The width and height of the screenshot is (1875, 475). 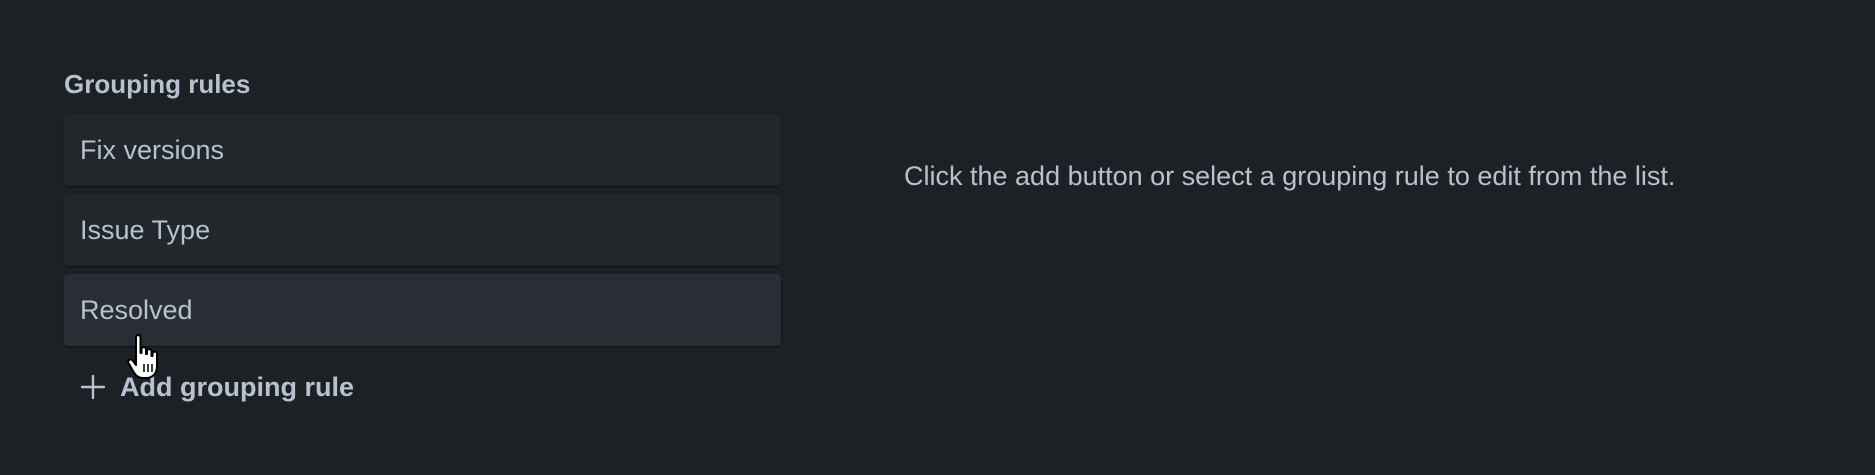 What do you see at coordinates (422, 387) in the screenshot?
I see `add-grouping-rule-button: Add grouping rule` at bounding box center [422, 387].